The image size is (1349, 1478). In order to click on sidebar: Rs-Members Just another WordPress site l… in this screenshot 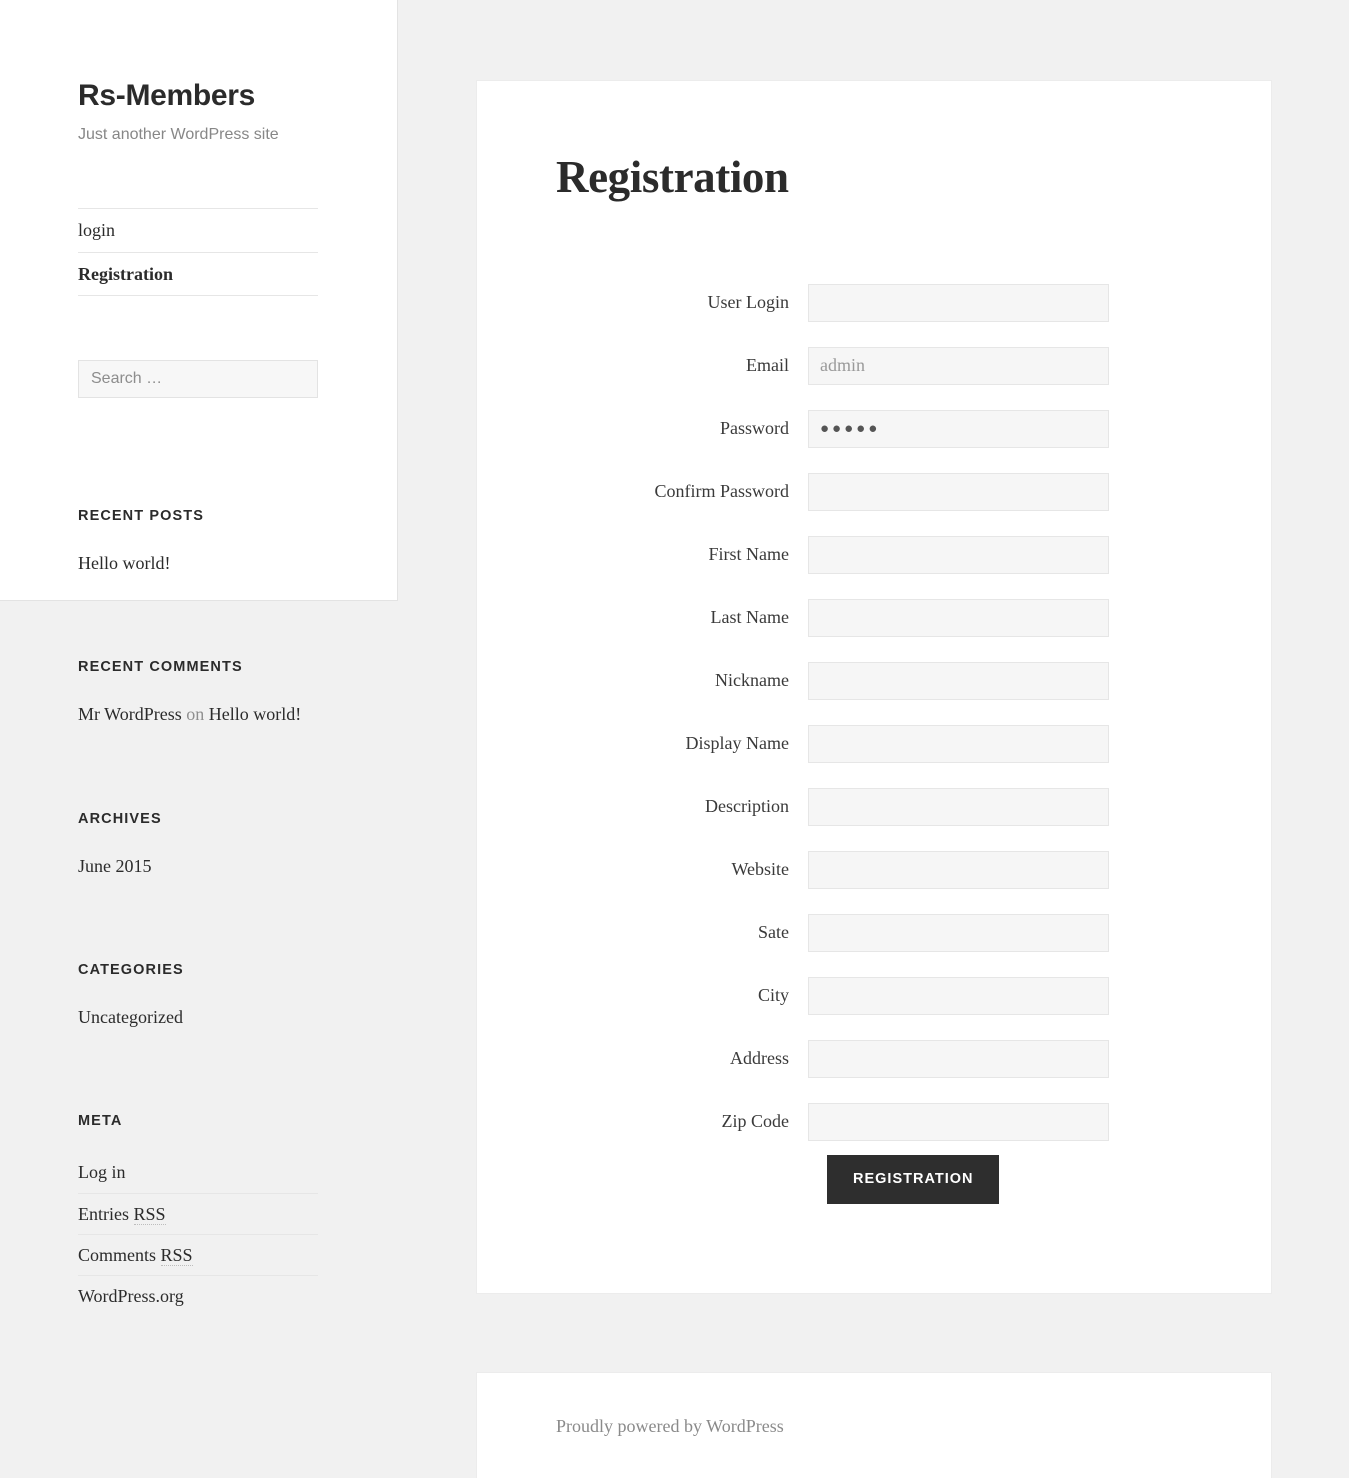, I will do `click(198, 199)`.